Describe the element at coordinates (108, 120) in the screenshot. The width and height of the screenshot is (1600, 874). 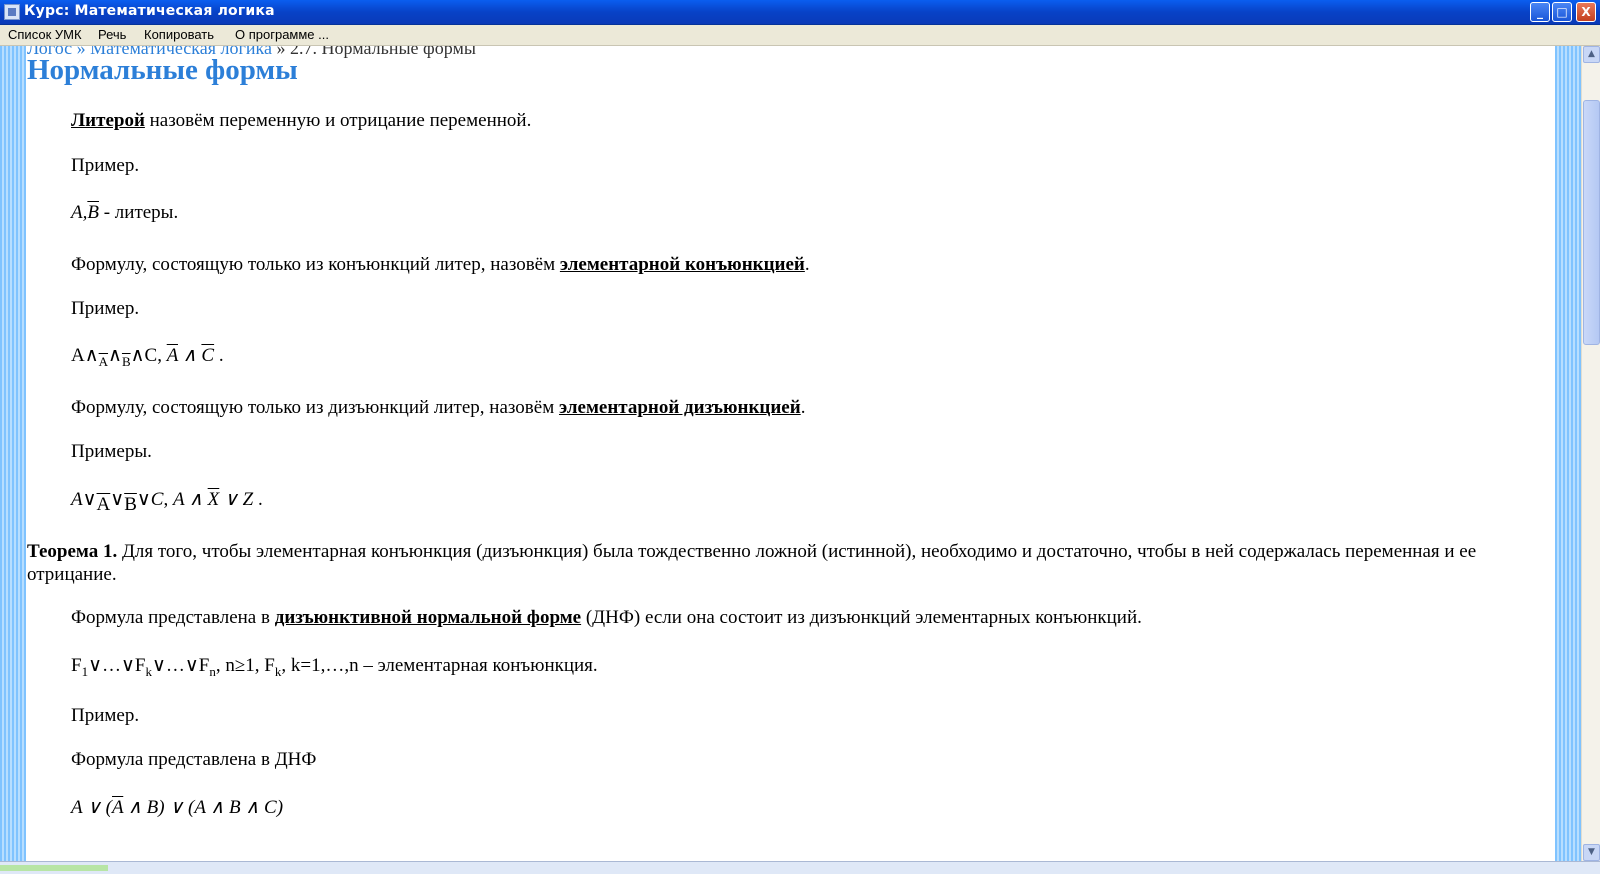
I see `literal-term: Литерой` at that location.